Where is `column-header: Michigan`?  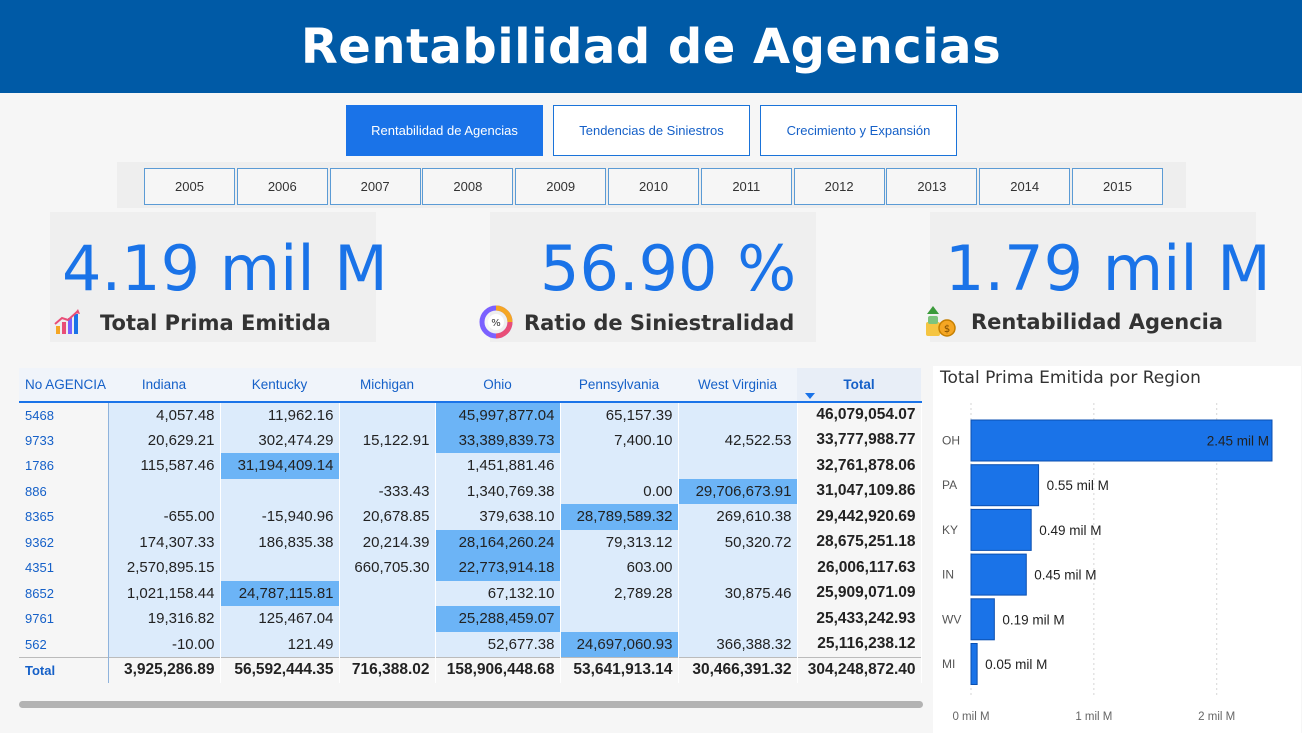 column-header: Michigan is located at coordinates (387, 385).